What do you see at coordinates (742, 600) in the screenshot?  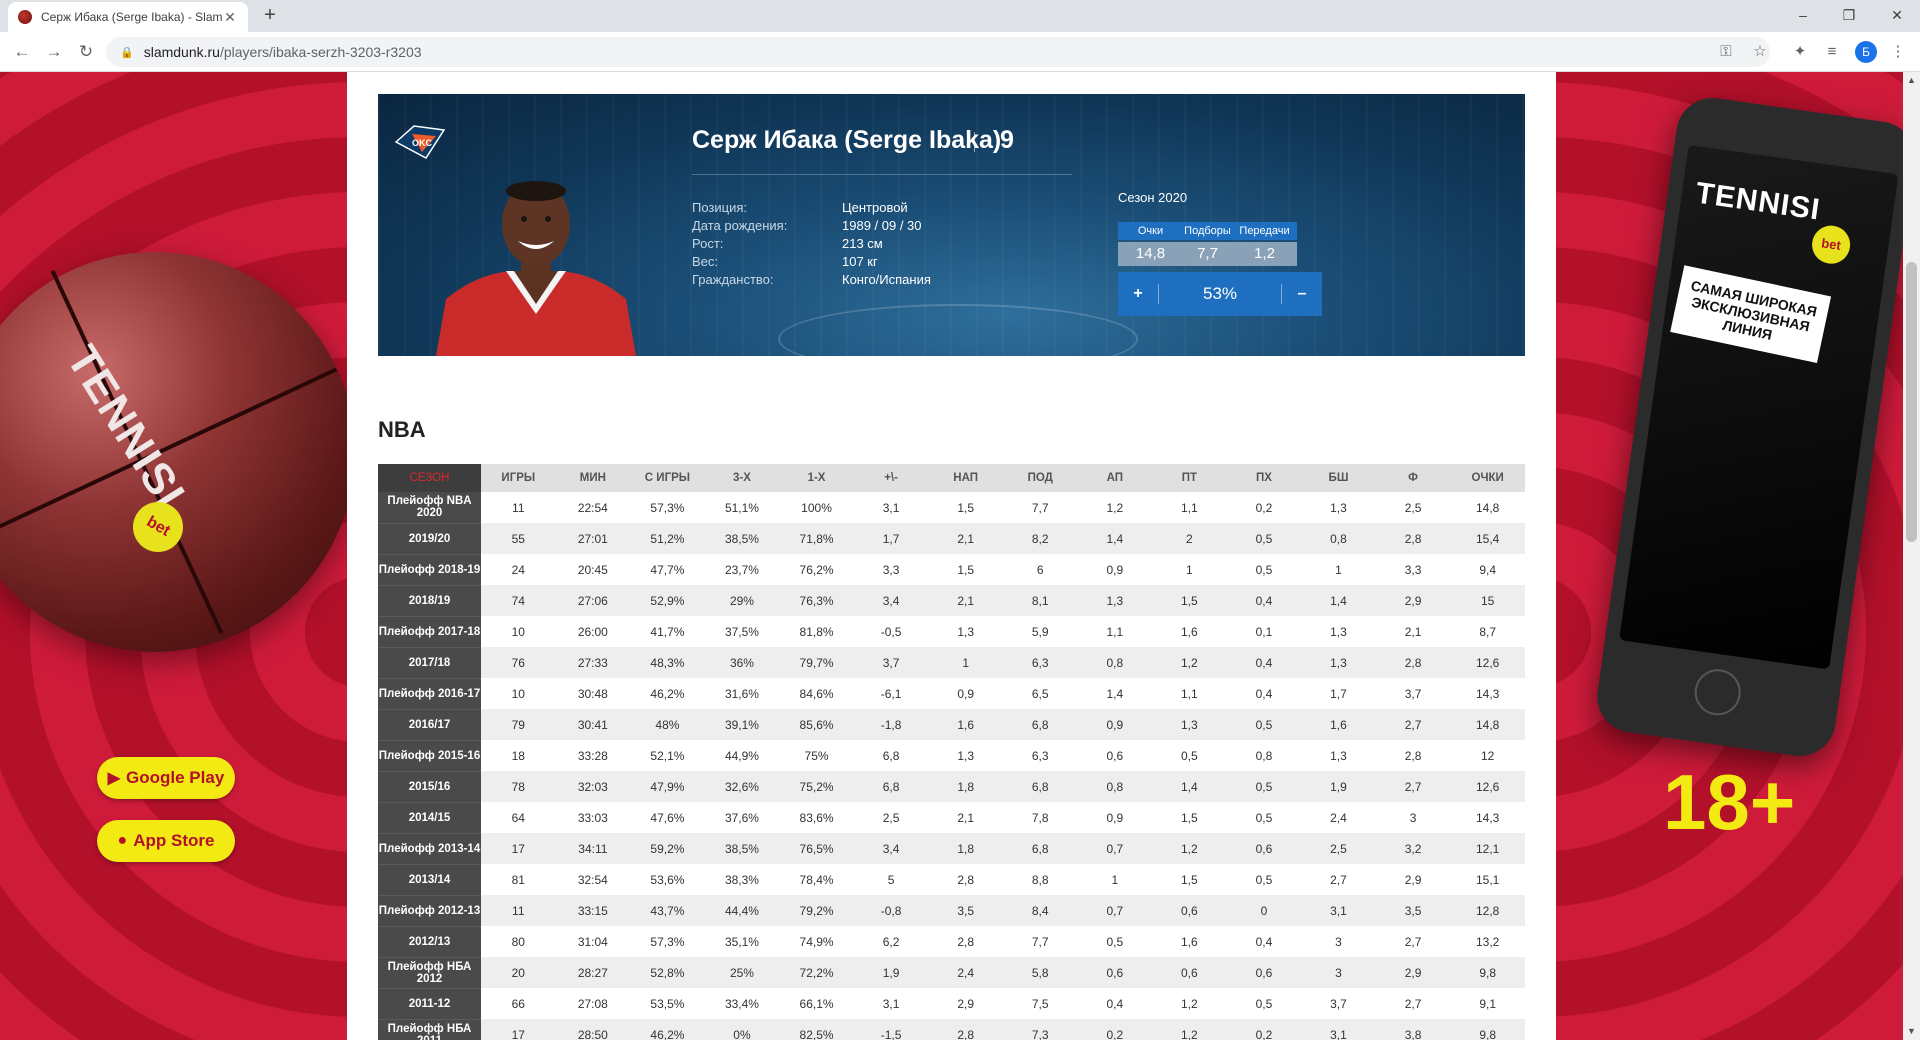 I see `table-cell: 29%` at bounding box center [742, 600].